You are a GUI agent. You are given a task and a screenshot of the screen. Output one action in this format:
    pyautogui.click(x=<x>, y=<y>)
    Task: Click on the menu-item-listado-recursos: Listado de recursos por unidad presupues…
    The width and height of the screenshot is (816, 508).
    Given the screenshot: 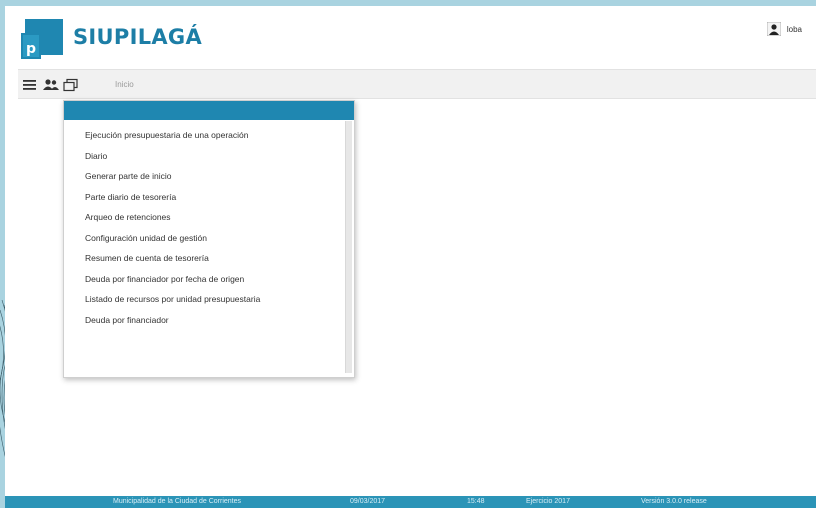 What is the action you would take?
    pyautogui.click(x=172, y=299)
    